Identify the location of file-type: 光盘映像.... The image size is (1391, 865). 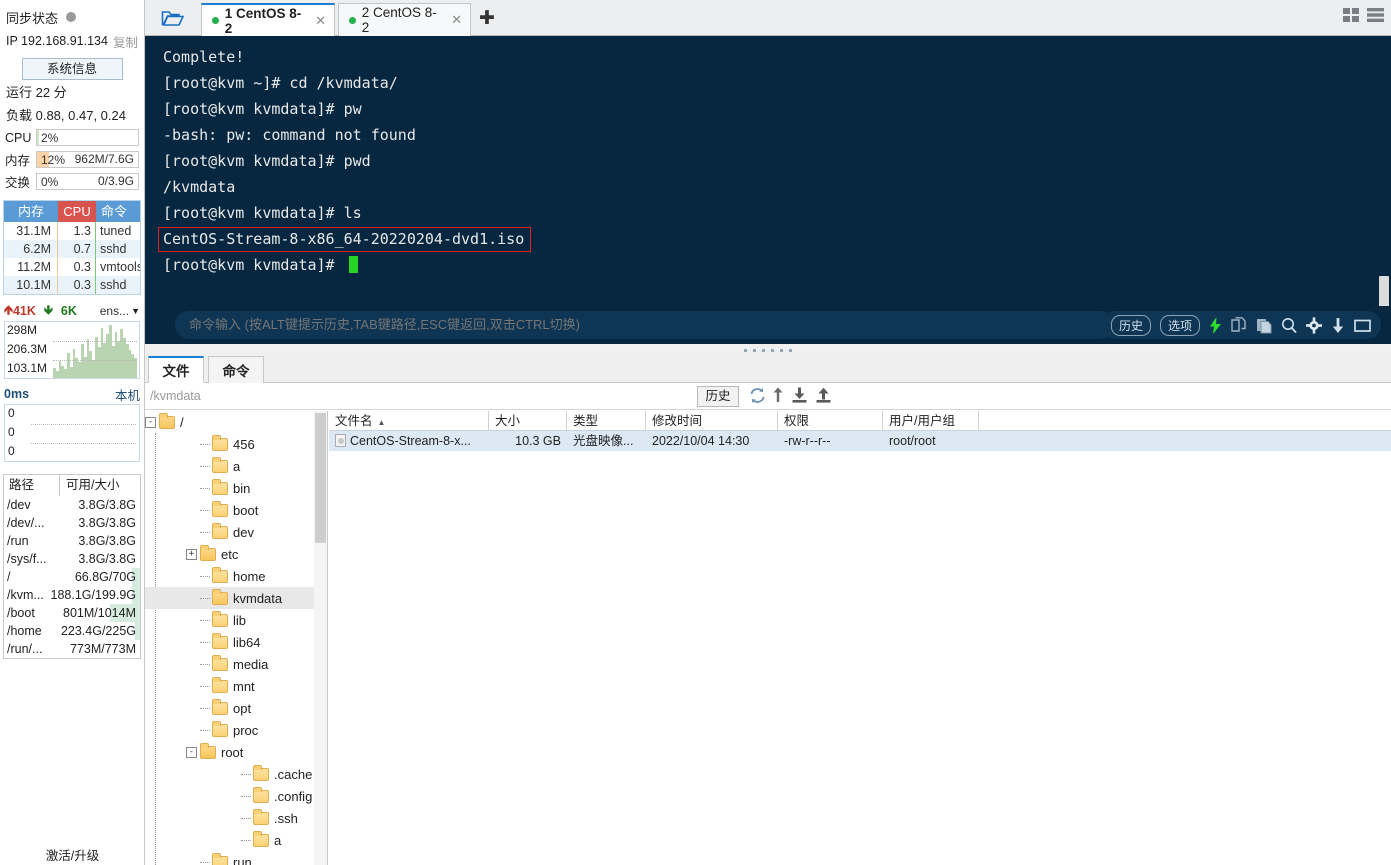
(603, 441).